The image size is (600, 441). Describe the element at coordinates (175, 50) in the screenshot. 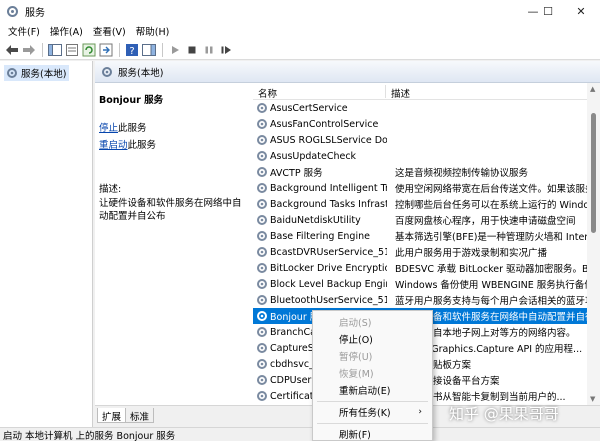

I see `start-service-icon` at that location.